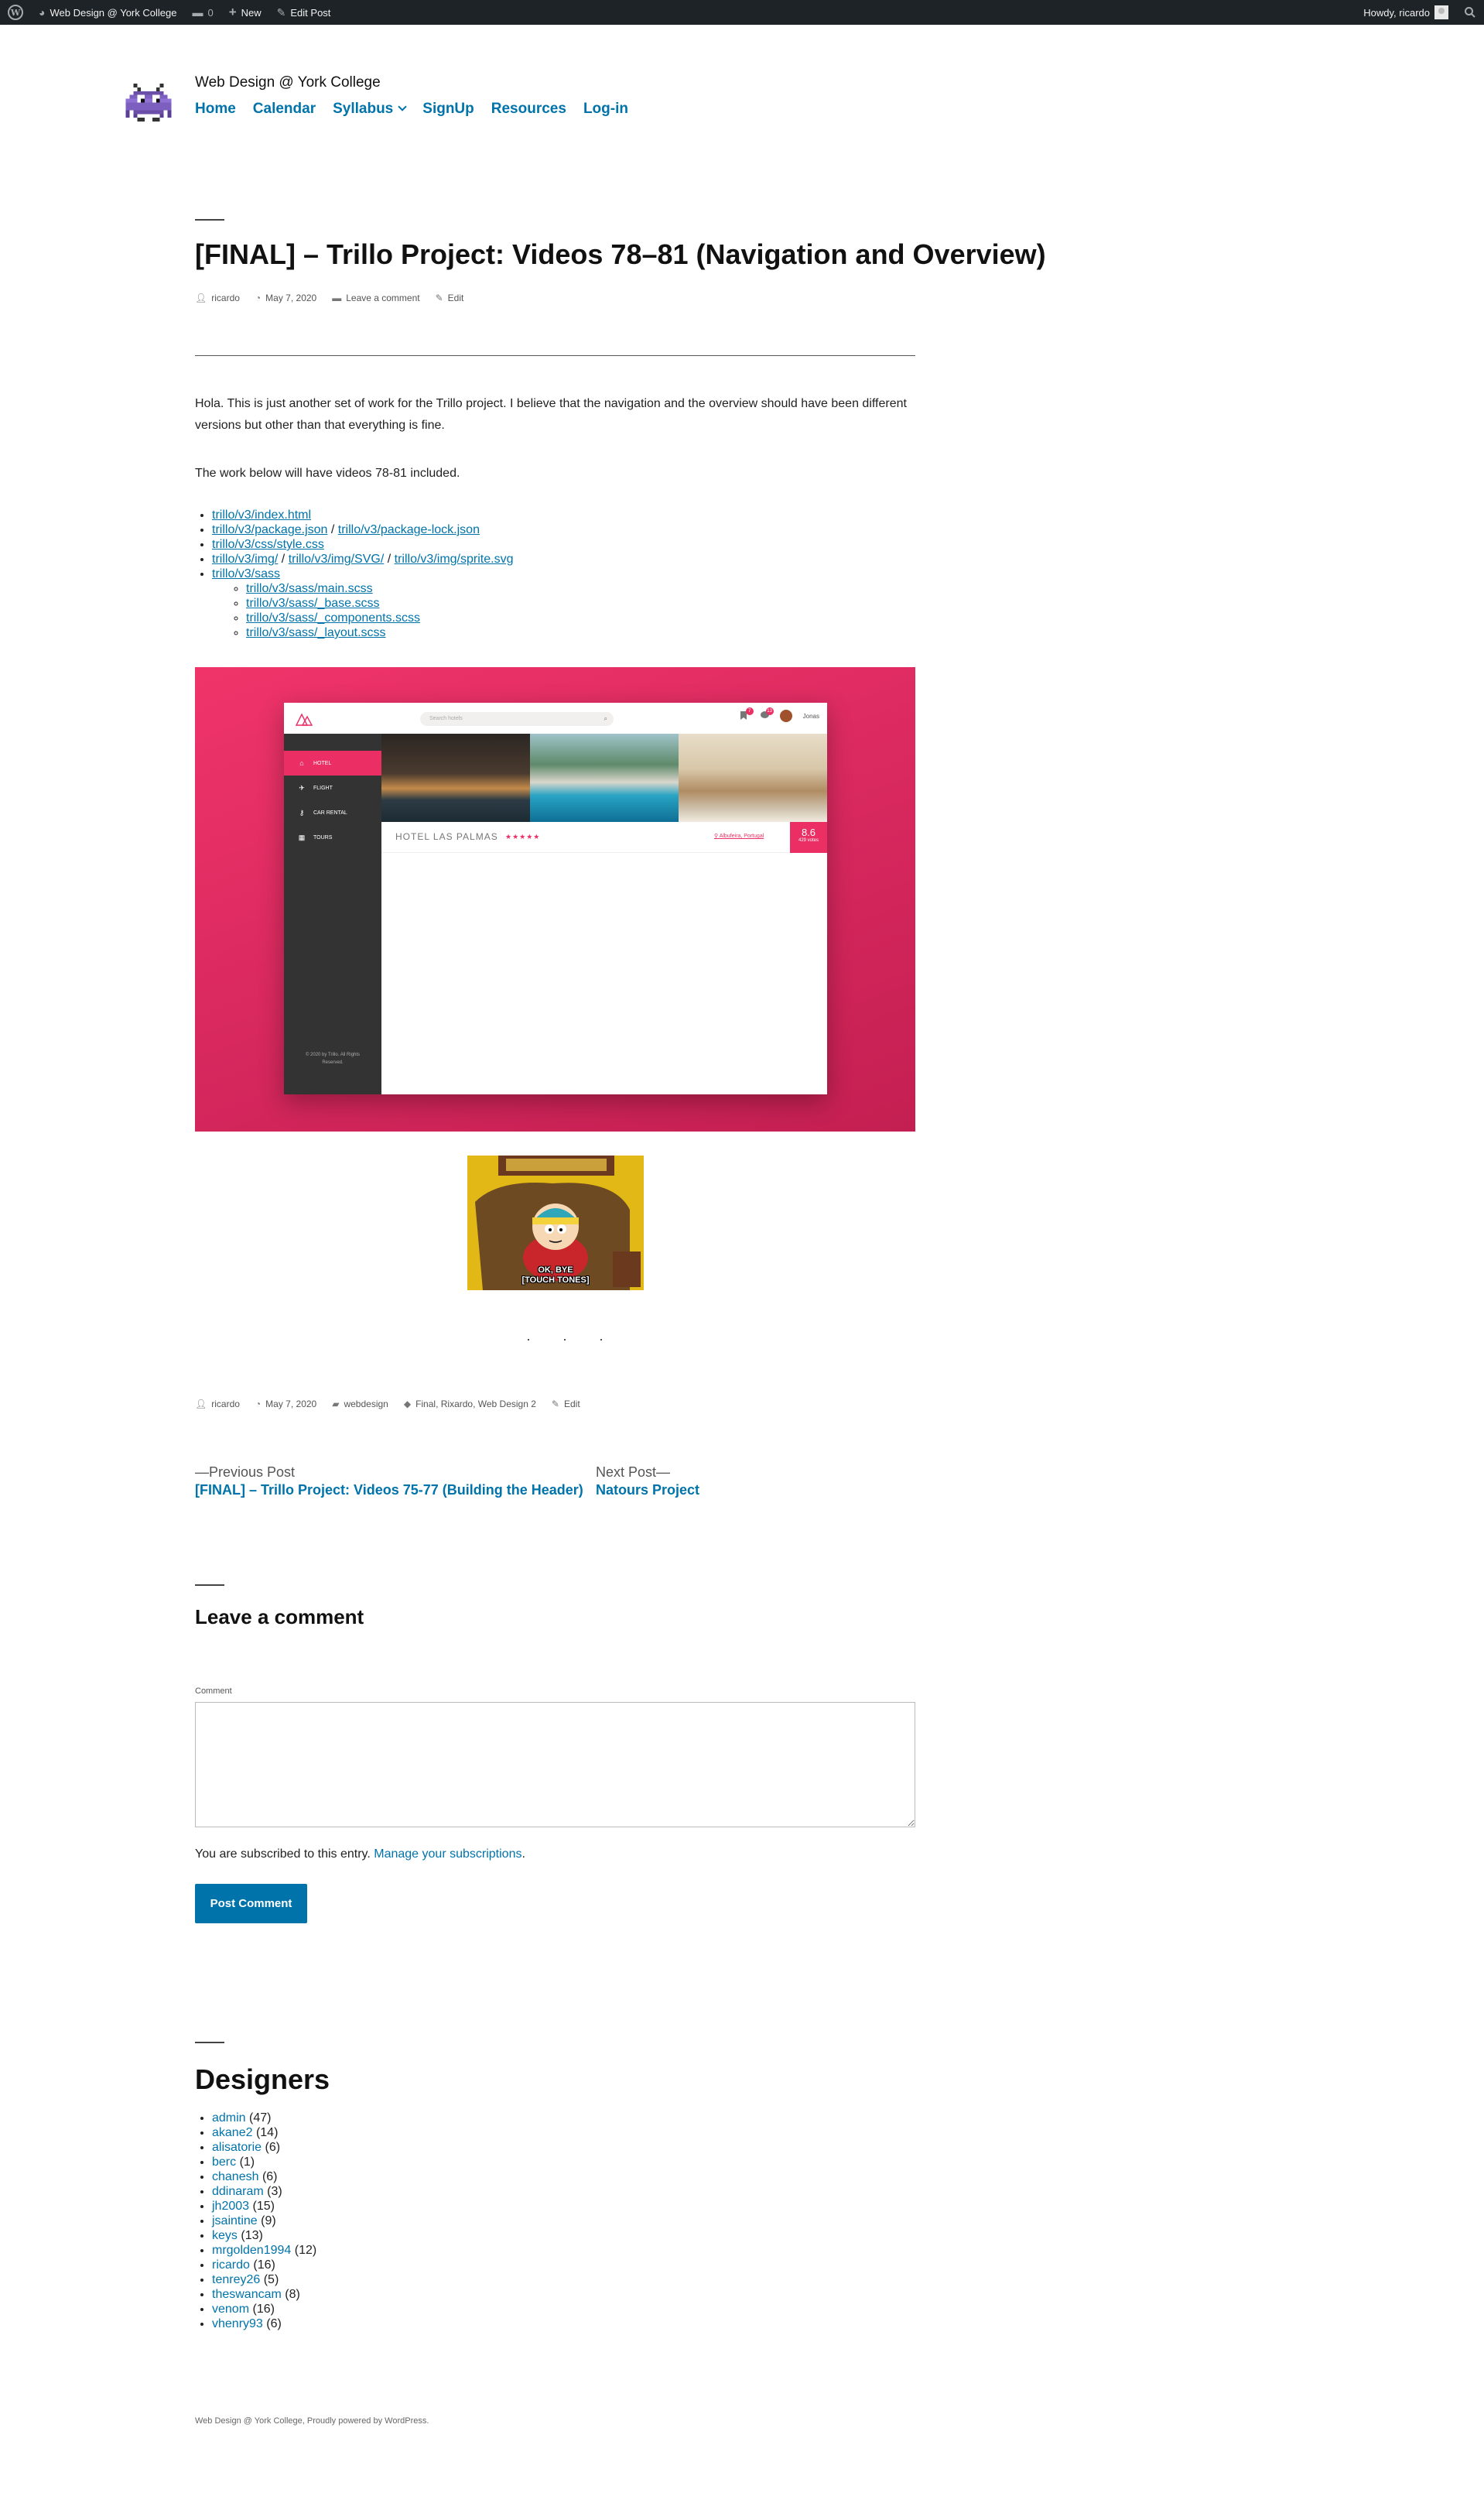 The width and height of the screenshot is (1484, 2503). What do you see at coordinates (529, 109) in the screenshot?
I see `nav-resources: Resources` at bounding box center [529, 109].